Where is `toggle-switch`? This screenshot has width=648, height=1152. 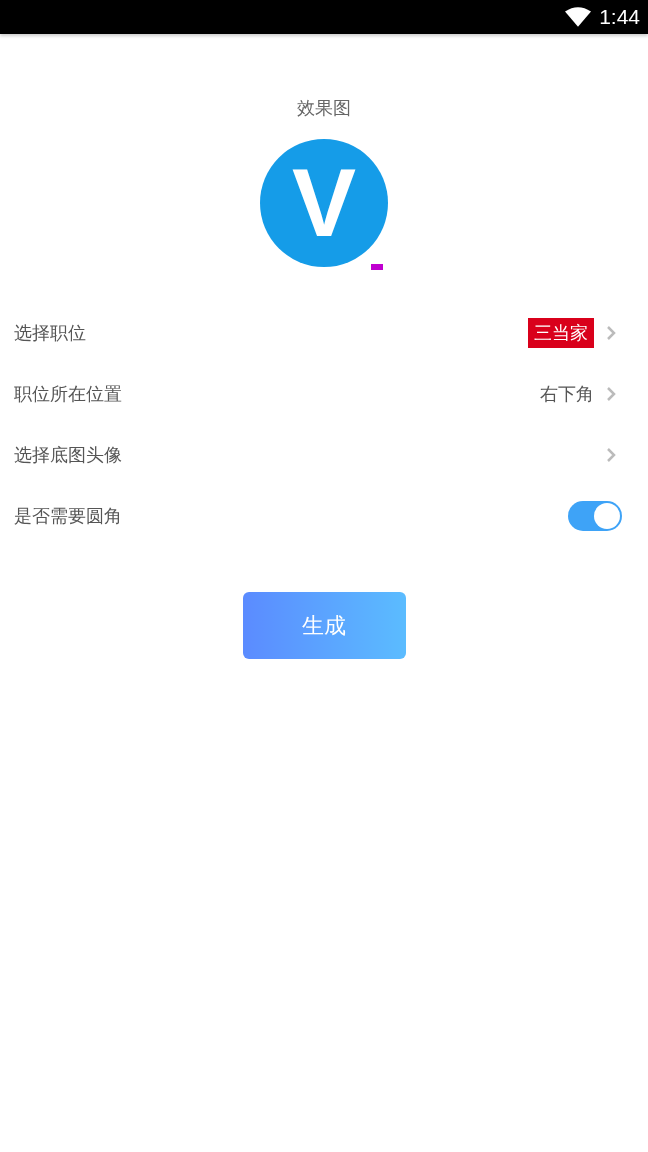
toggle-switch is located at coordinates (595, 515).